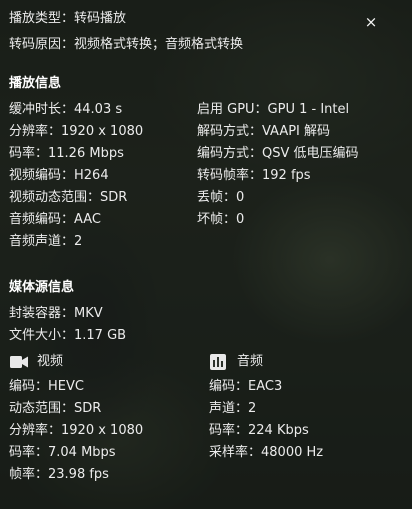 The width and height of the screenshot is (412, 509). I want to click on video-dynamic-range: 视频动态范围：SDR, so click(68, 197).